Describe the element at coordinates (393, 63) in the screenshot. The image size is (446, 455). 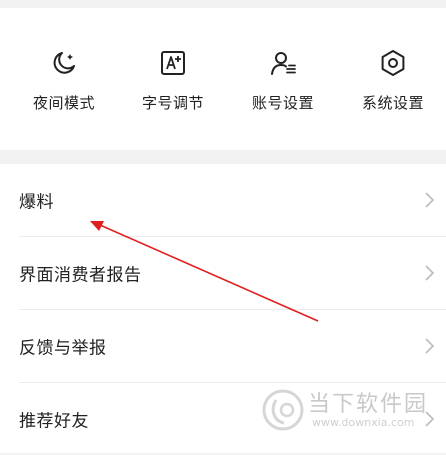
I see `settings-icon` at that location.